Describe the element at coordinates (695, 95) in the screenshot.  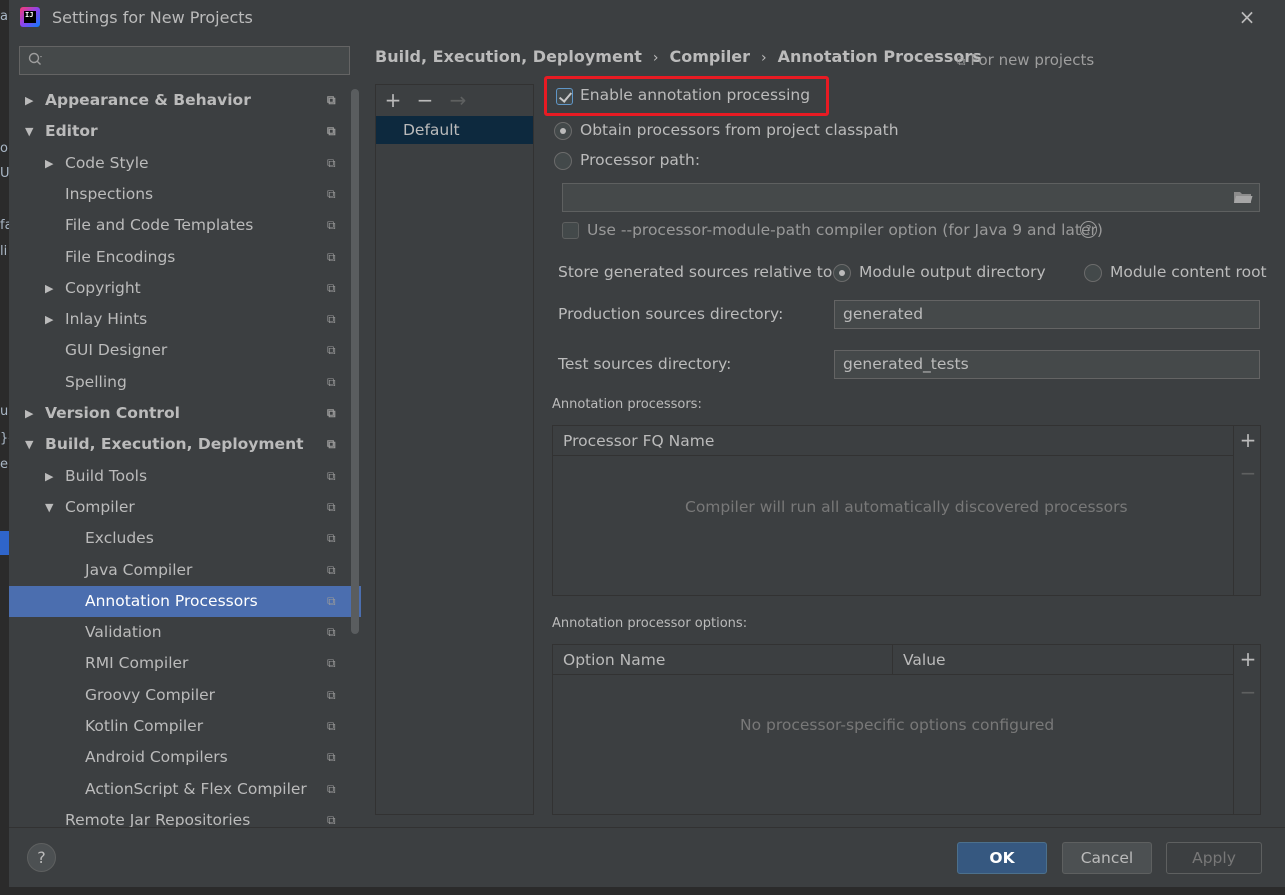
I see `enable-annotation-processing-label: Enable annotation processing` at that location.